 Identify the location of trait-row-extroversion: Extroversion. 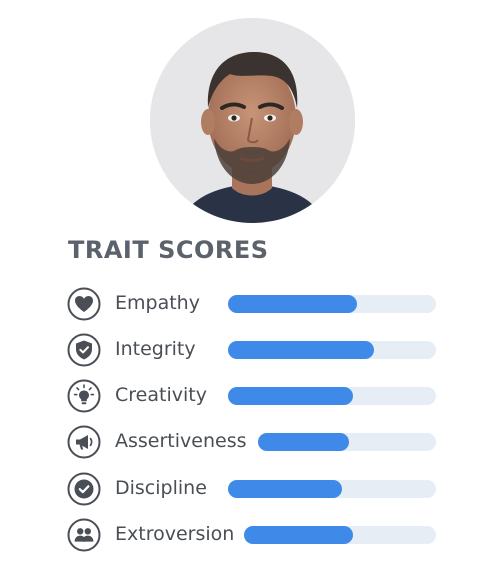
(252, 535).